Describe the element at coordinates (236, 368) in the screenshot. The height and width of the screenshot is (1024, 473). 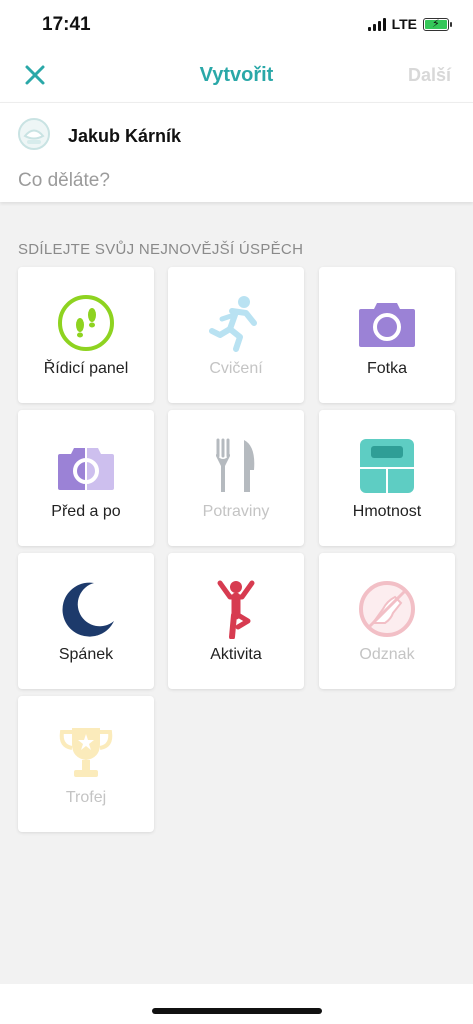
I see `tile-label: Cvičení` at that location.